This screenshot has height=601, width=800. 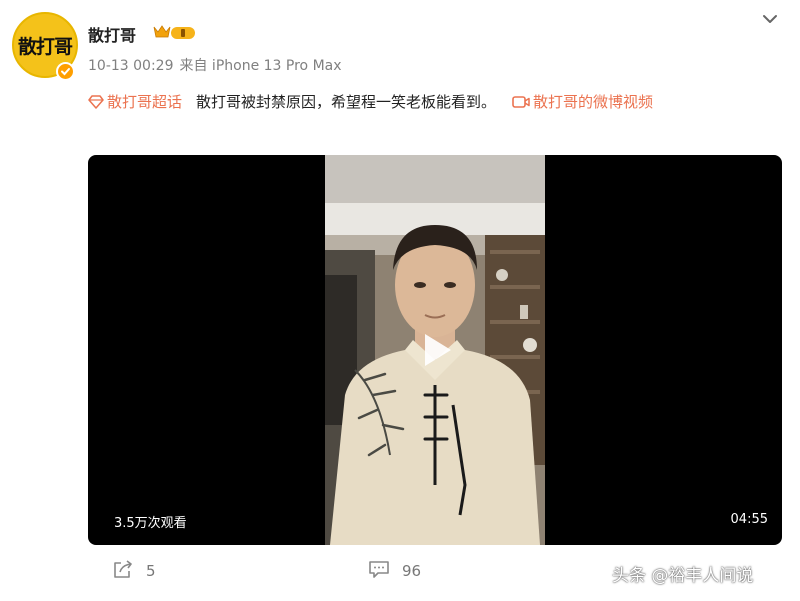 I want to click on share-count: 5, so click(x=151, y=571).